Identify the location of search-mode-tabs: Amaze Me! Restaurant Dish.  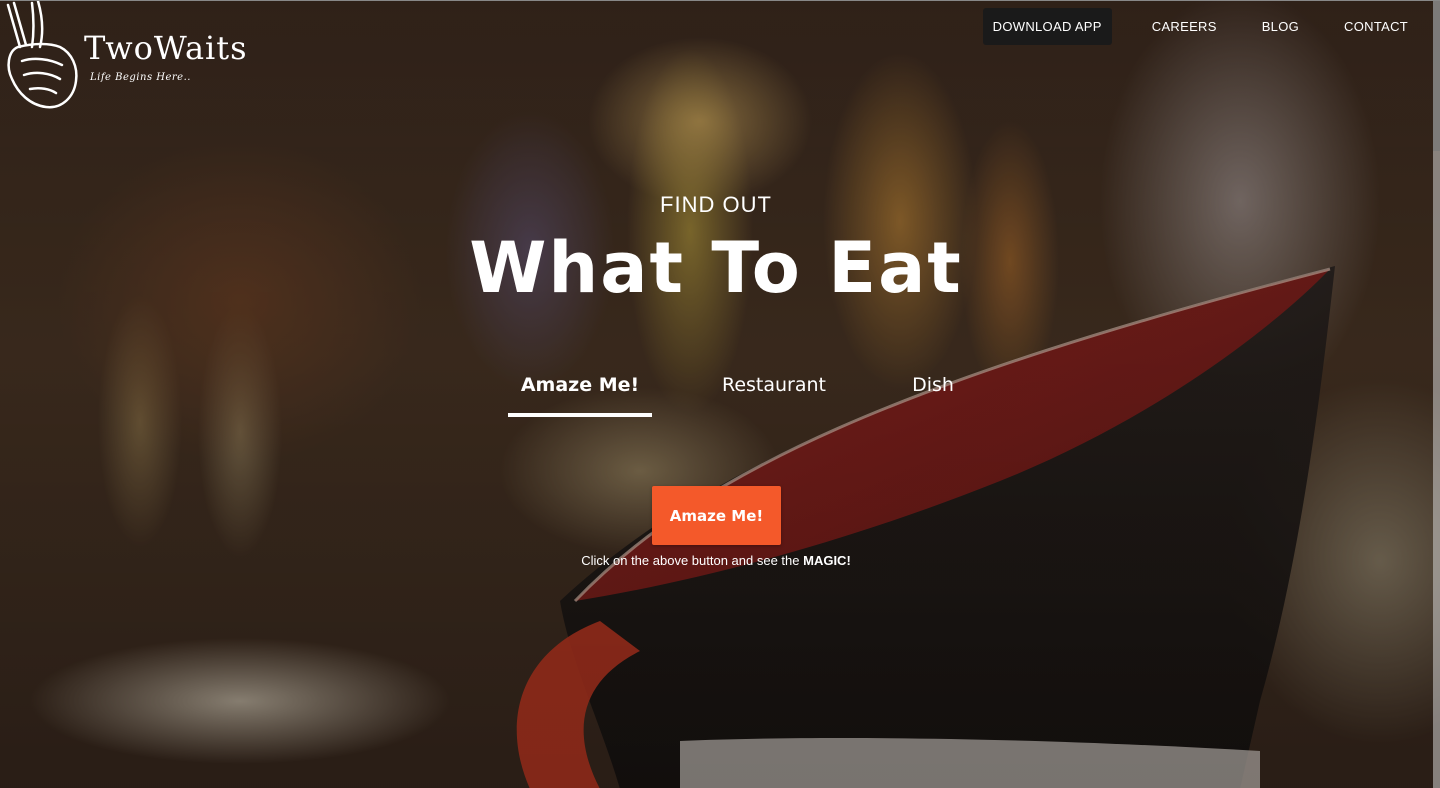
(716, 392).